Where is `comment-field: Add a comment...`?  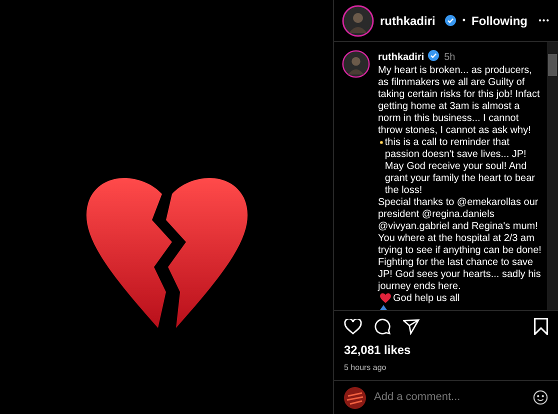
comment-field: Add a comment... is located at coordinates (449, 397).